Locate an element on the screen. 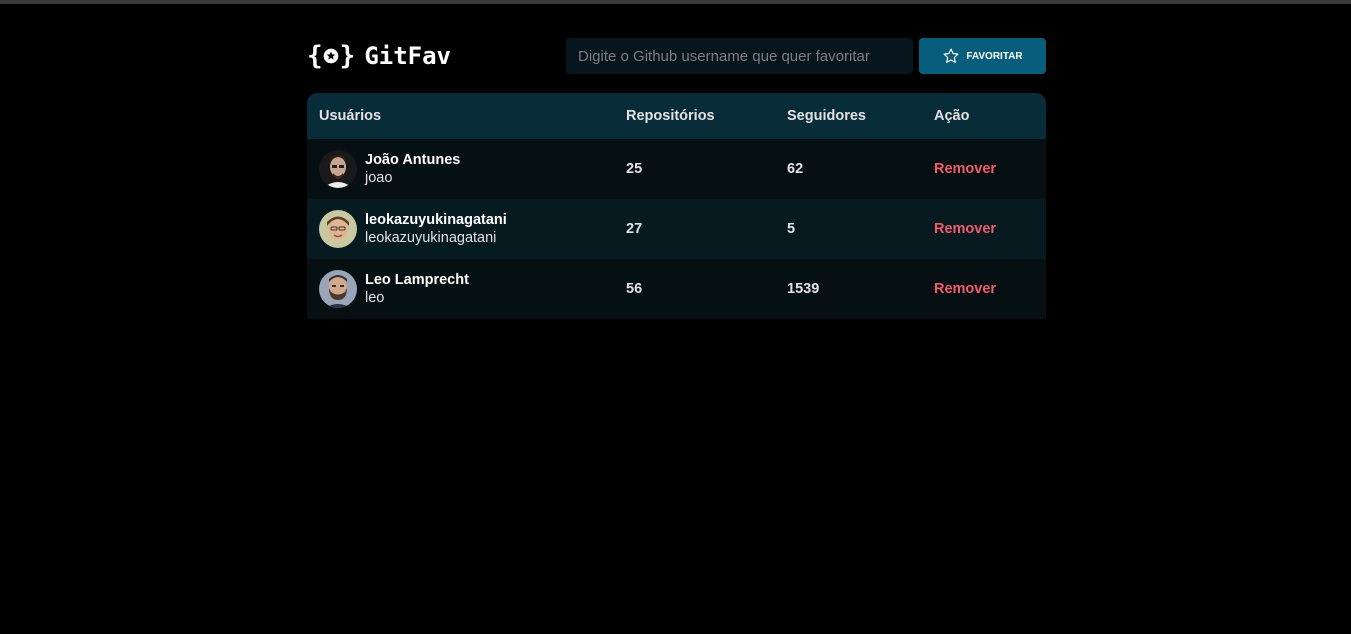 This screenshot has height=634, width=1351. search-input is located at coordinates (739, 56).